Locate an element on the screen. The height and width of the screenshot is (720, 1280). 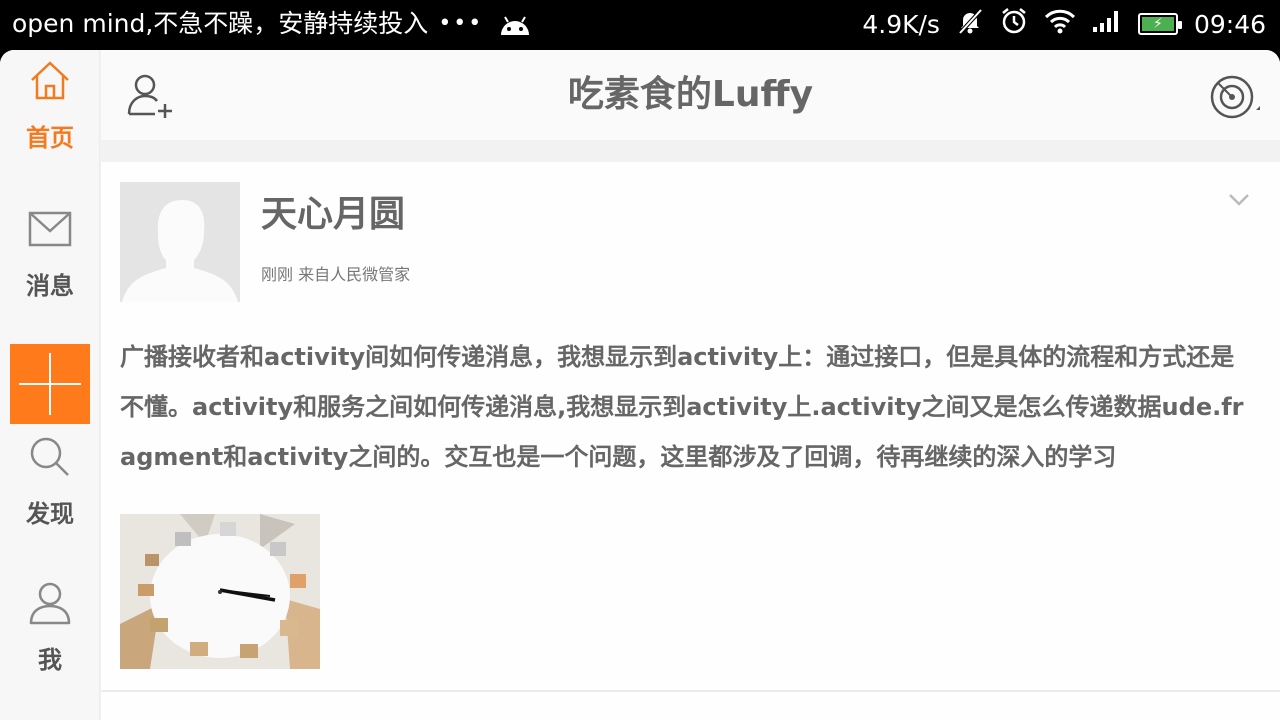
nav-messages: 消息 is located at coordinates (50, 253).